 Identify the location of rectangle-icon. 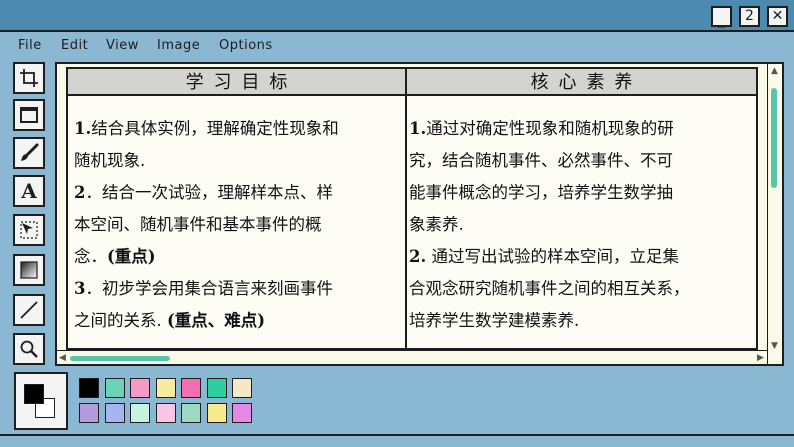
(29, 115).